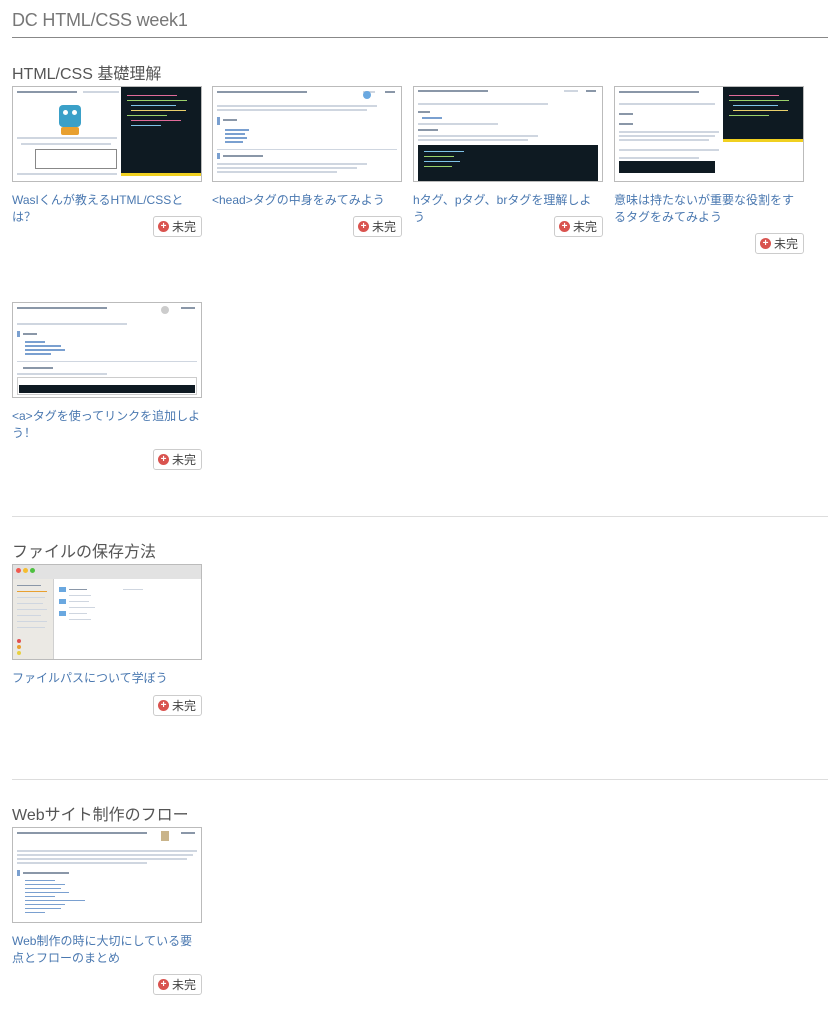 The width and height of the screenshot is (828, 1024). What do you see at coordinates (307, 200) in the screenshot?
I see `lesson-title-link: <head>タグの中身をみてみよう` at bounding box center [307, 200].